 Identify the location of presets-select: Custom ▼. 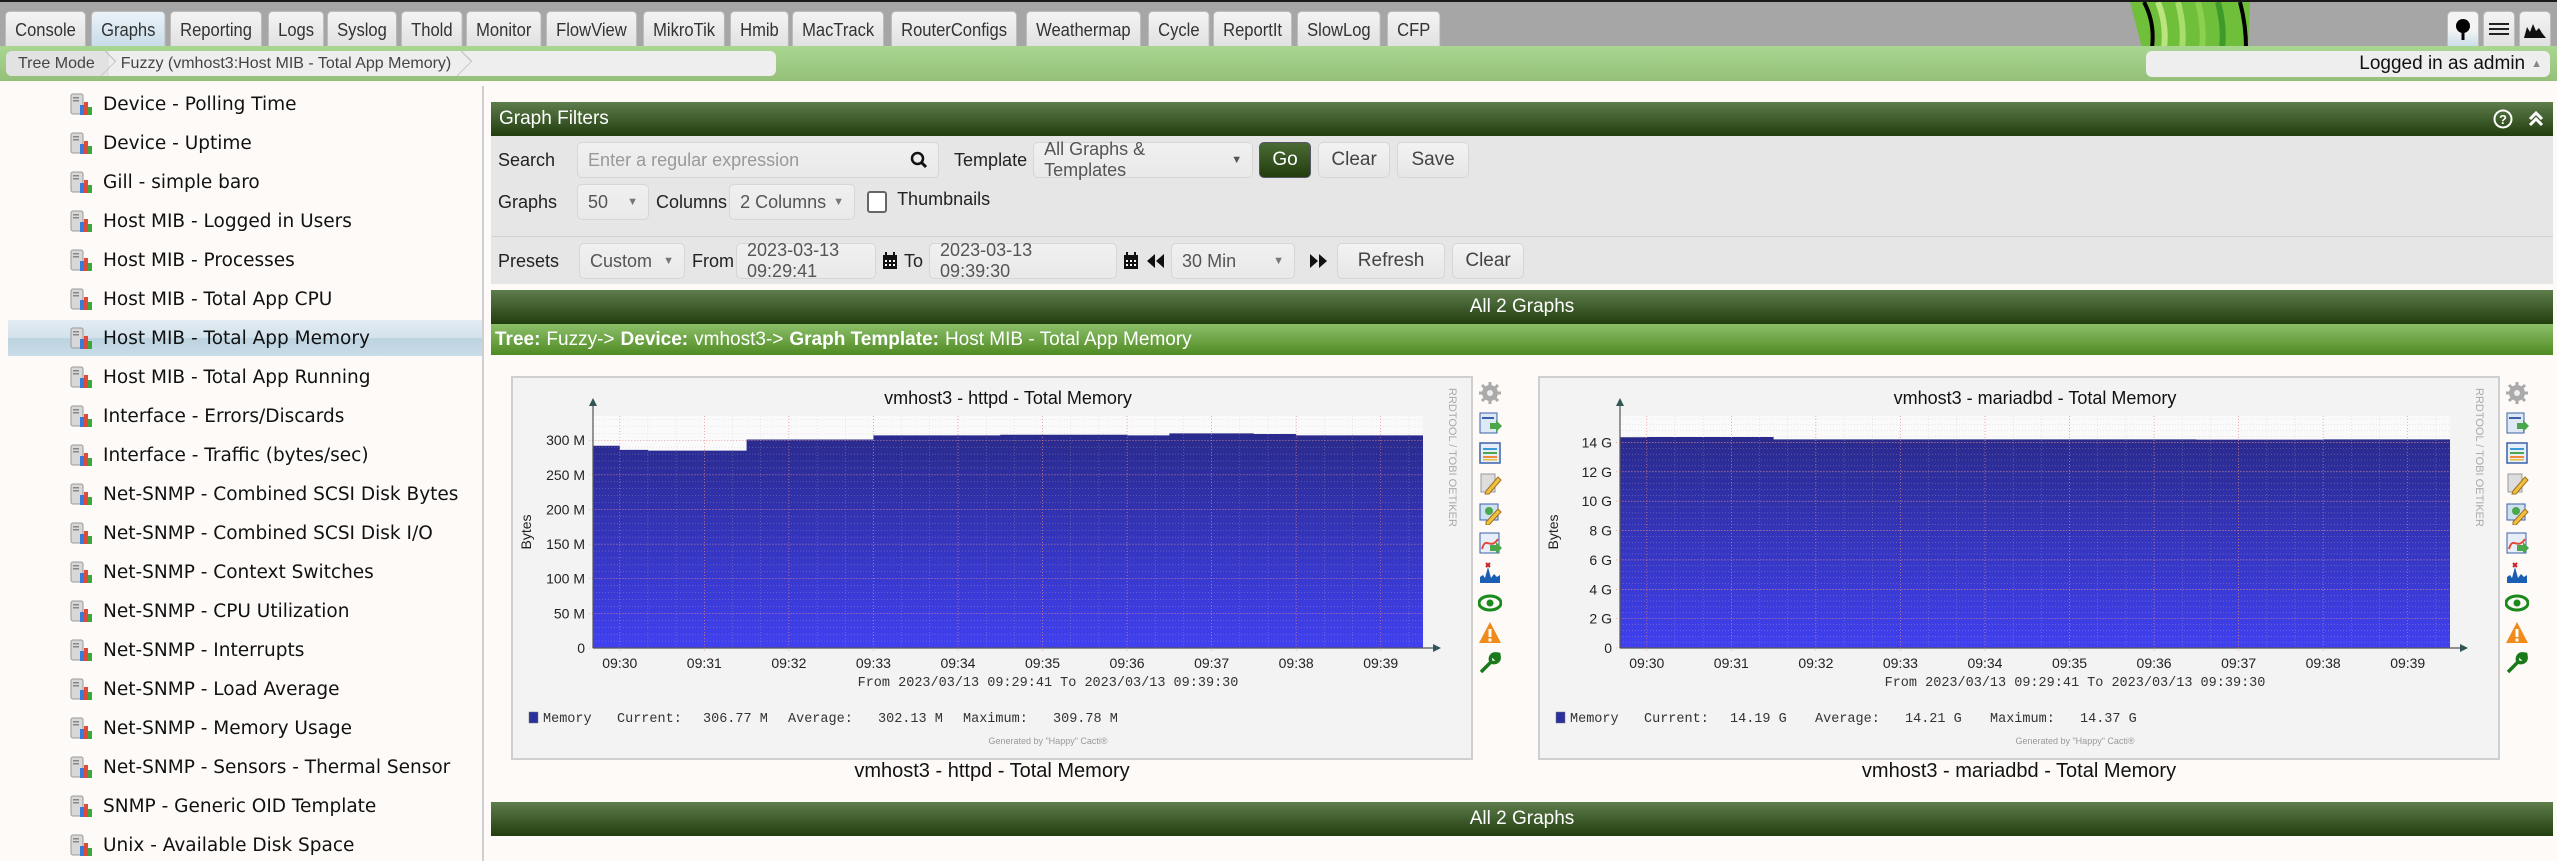
(632, 261).